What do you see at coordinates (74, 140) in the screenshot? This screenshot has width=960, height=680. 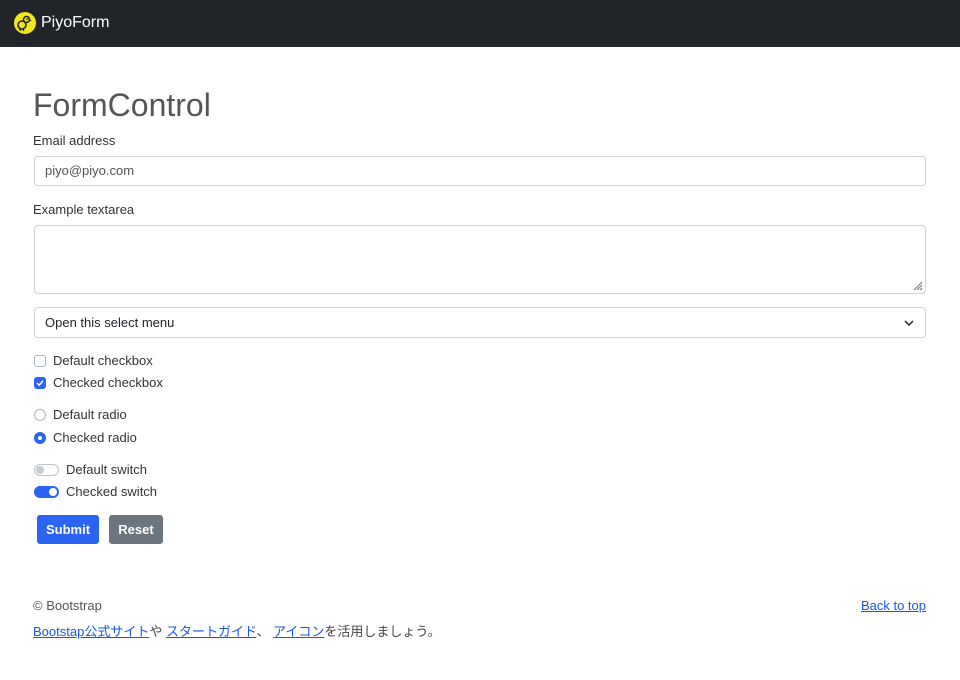 I see `email-label: Email address` at bounding box center [74, 140].